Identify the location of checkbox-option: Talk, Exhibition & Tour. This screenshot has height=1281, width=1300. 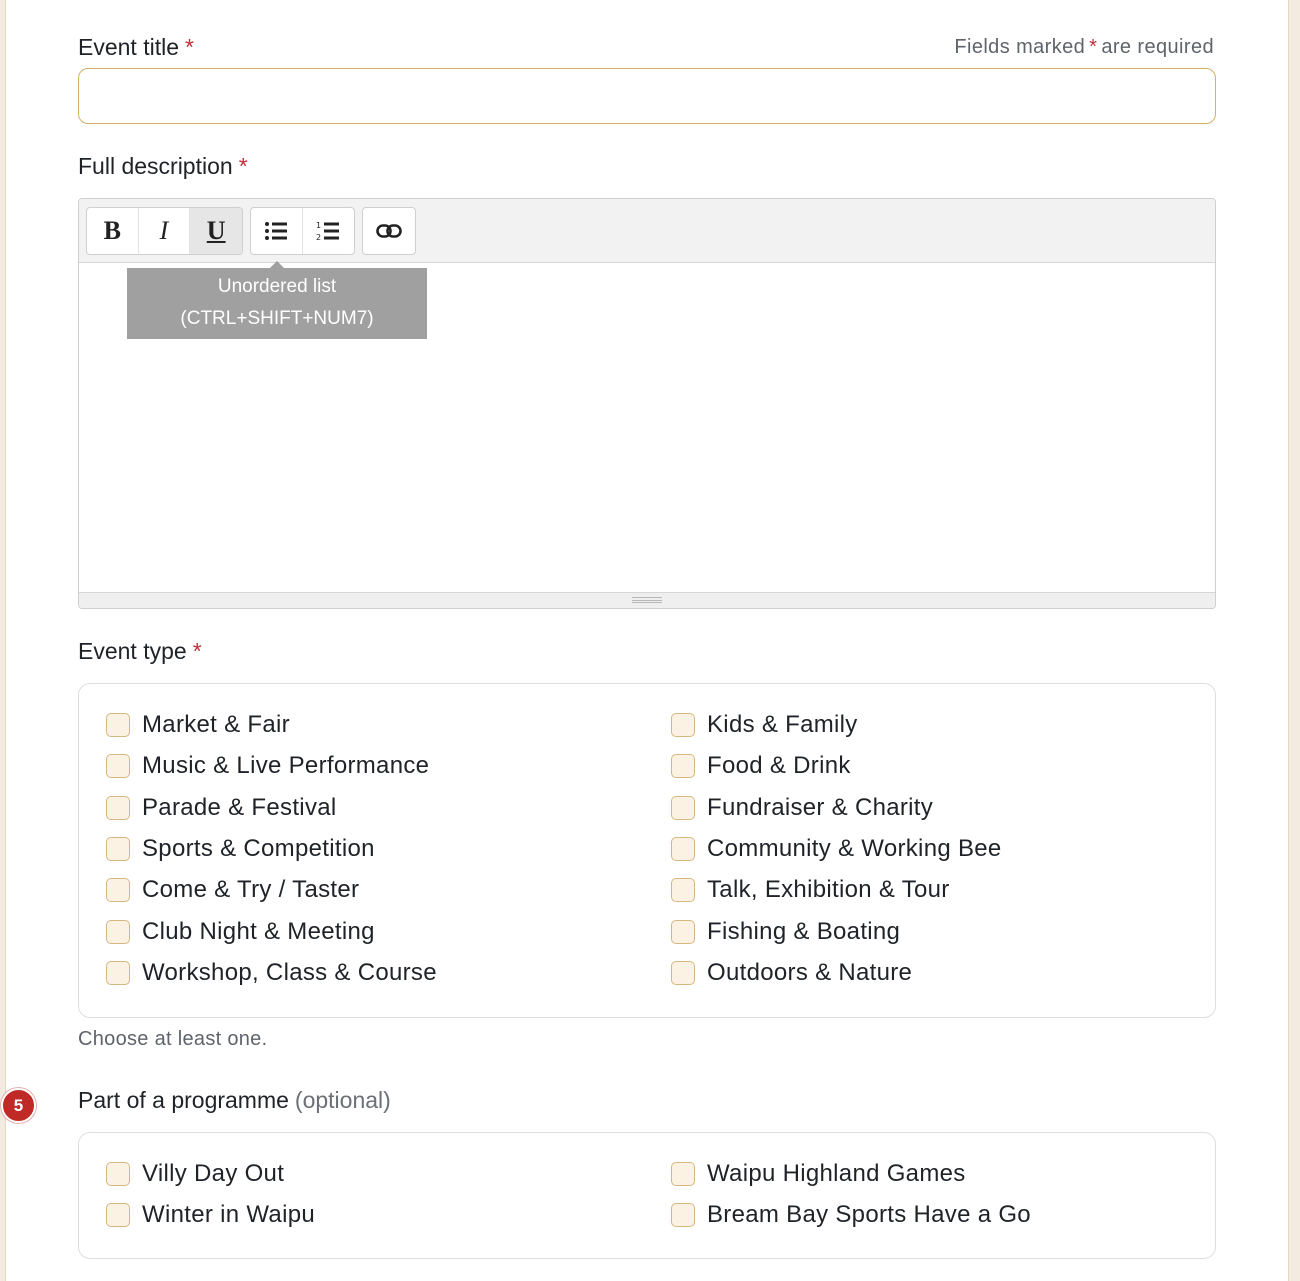
(810, 890).